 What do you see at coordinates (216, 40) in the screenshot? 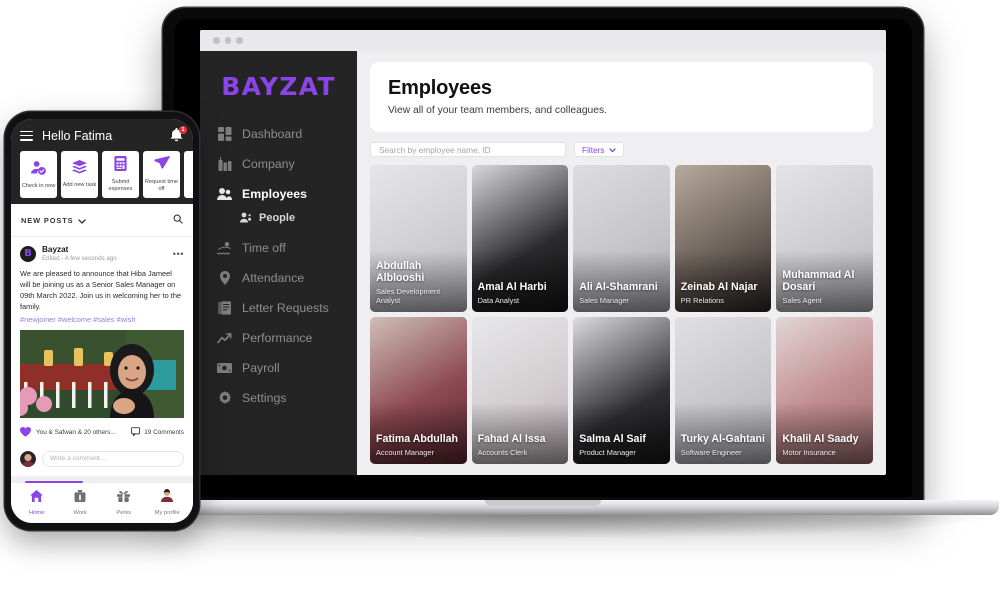
I see `window-close-dot` at bounding box center [216, 40].